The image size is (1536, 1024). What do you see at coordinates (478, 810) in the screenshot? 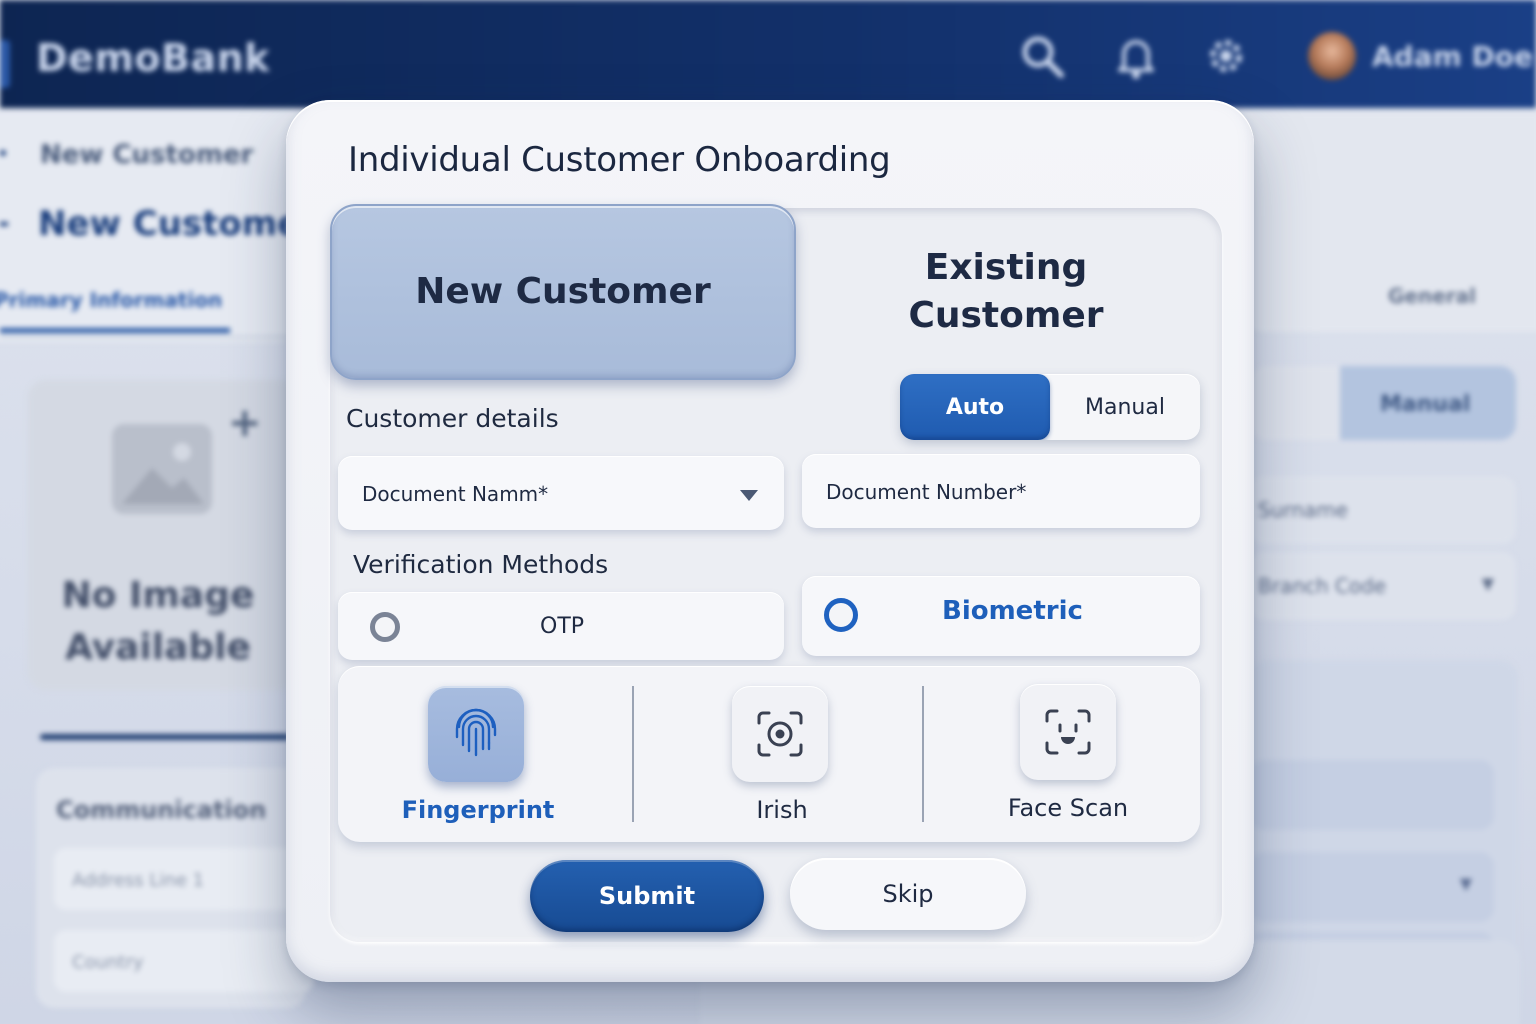
I see `fingerprint-label: Fingerprint` at bounding box center [478, 810].